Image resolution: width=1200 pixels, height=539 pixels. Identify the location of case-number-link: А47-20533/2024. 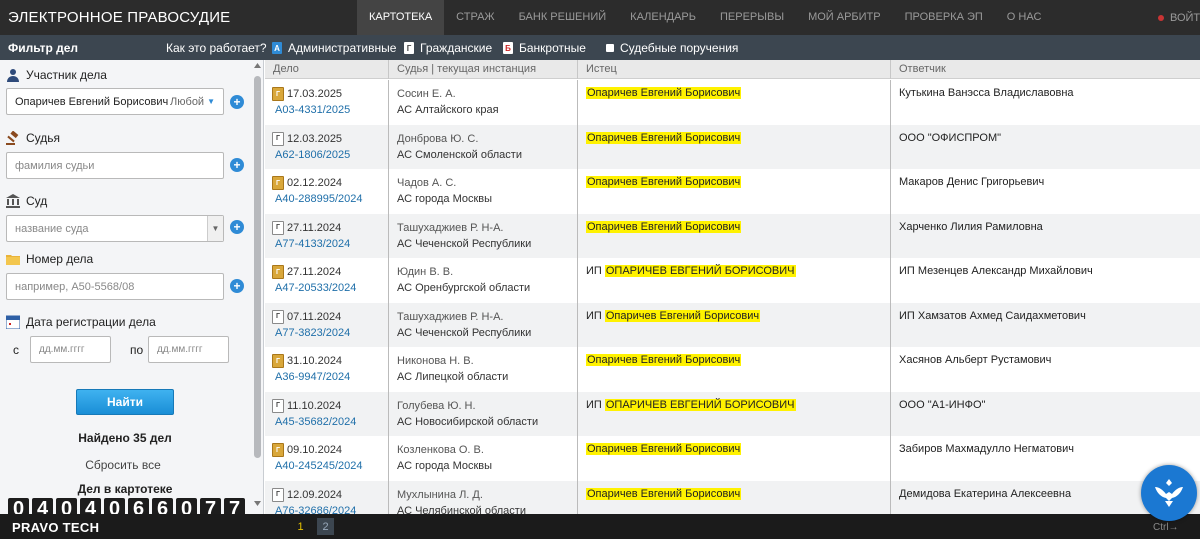
(314, 288).